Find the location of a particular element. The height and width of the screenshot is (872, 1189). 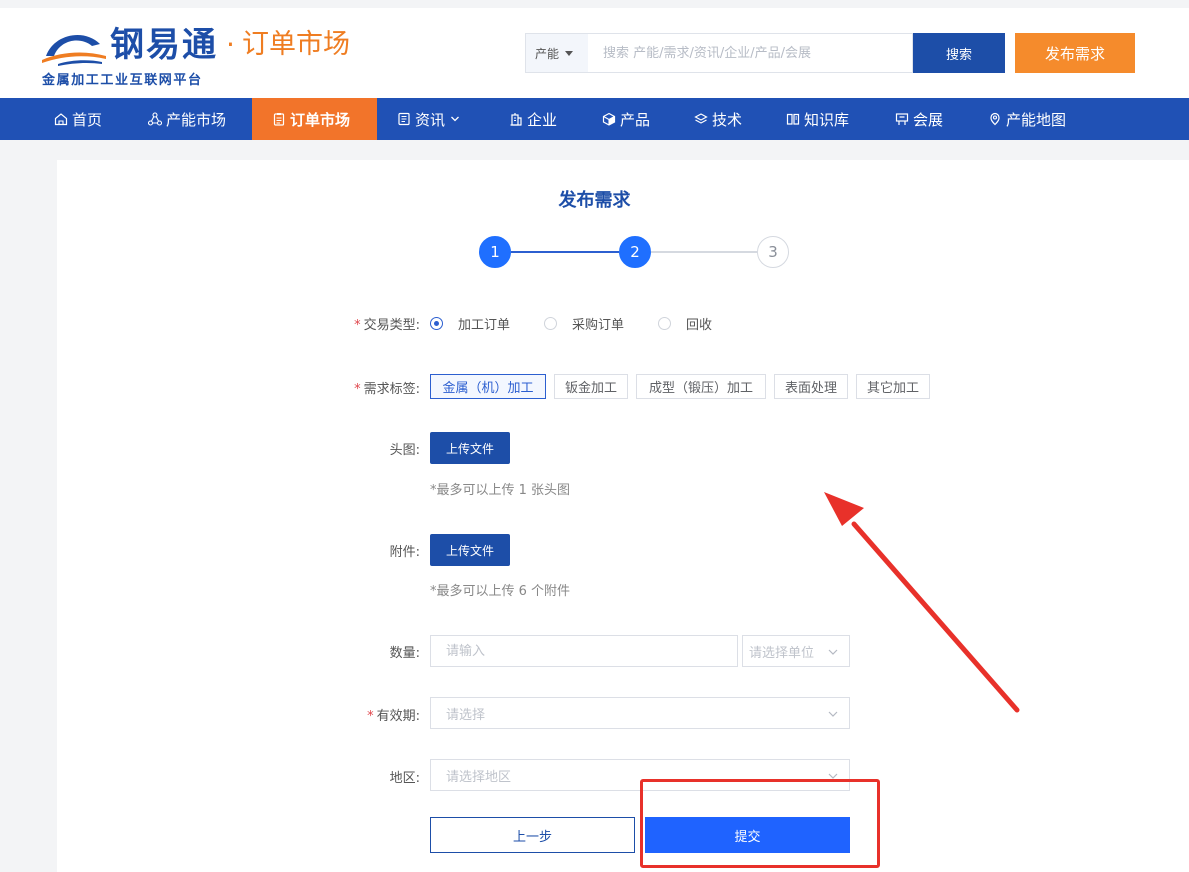

previous-step-button: 上一步 is located at coordinates (532, 835).